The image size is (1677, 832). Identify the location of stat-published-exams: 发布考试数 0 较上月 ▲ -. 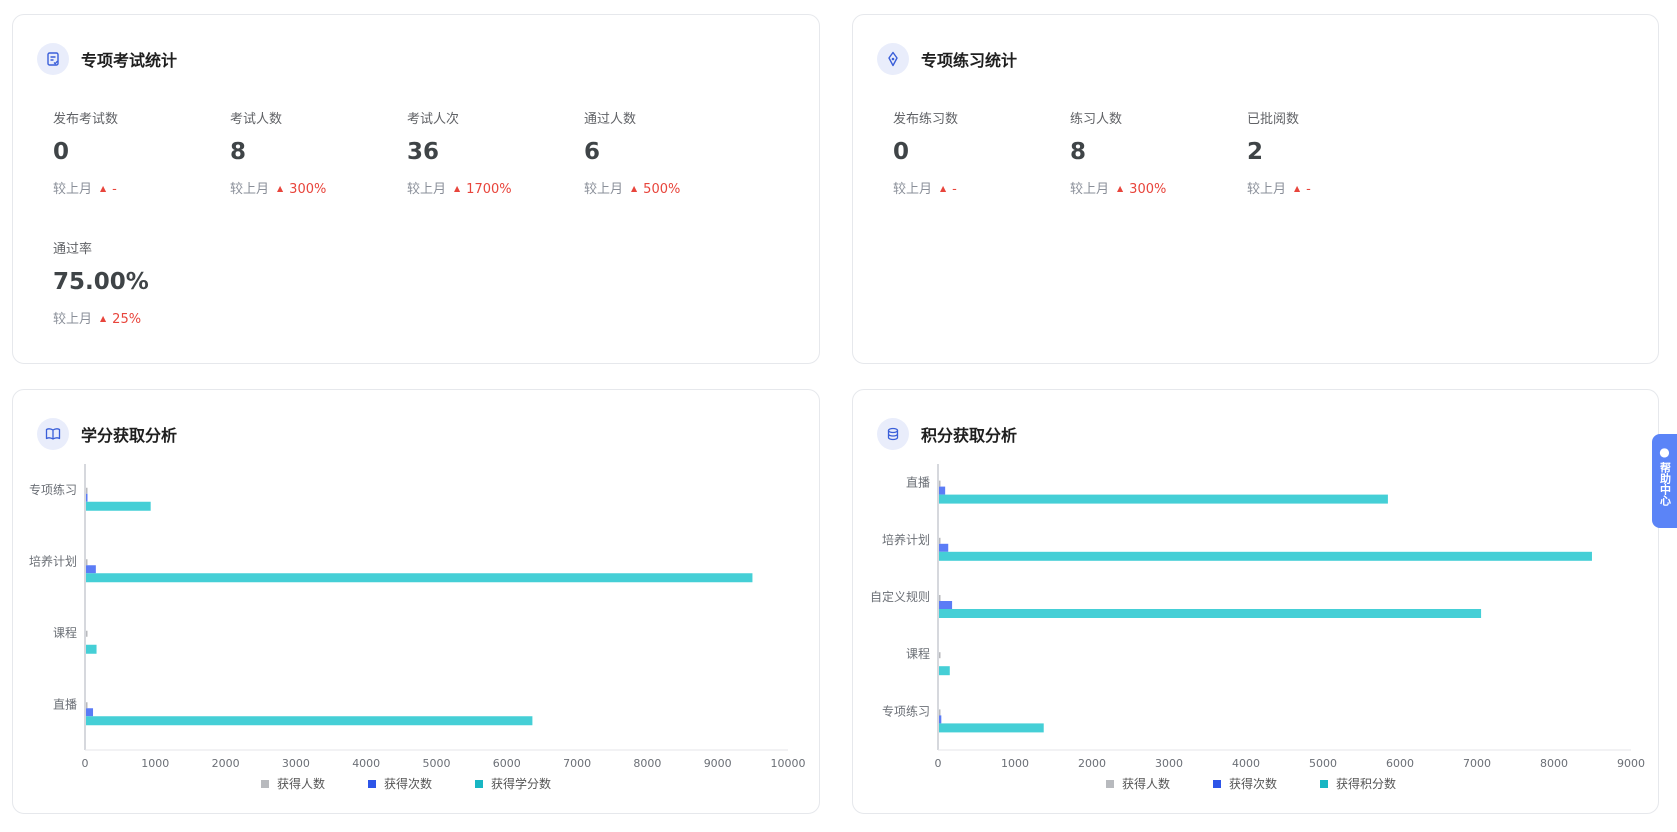
(138, 155).